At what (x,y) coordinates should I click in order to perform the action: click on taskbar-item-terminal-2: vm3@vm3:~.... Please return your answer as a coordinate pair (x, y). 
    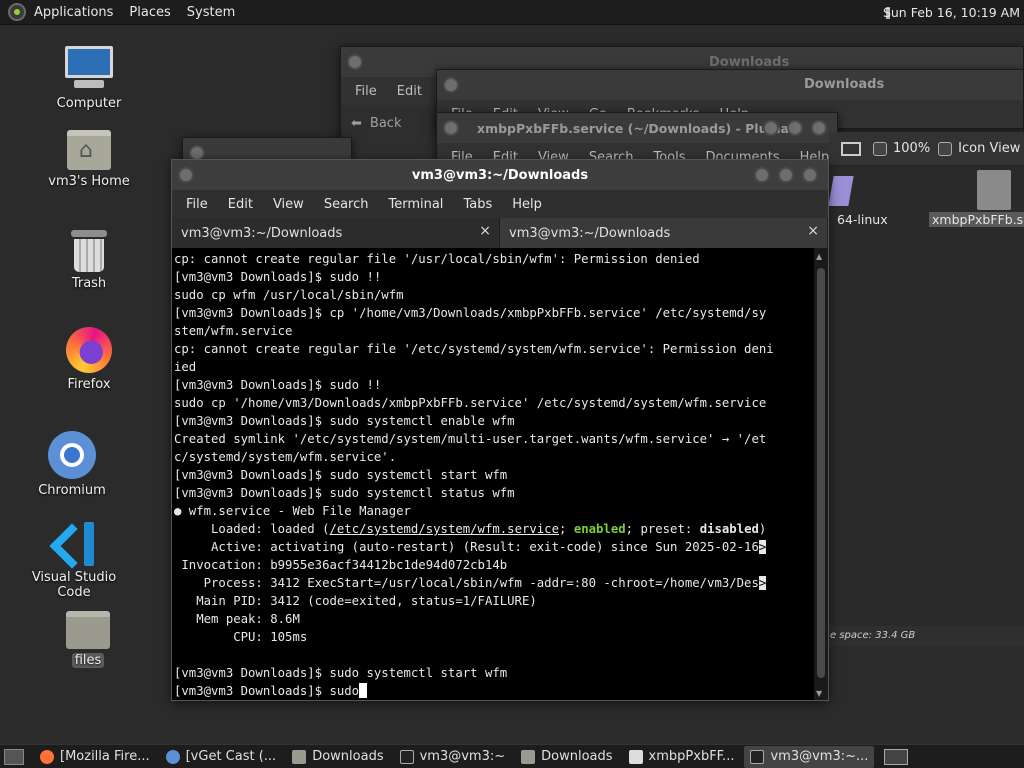
    Looking at the image, I should click on (809, 756).